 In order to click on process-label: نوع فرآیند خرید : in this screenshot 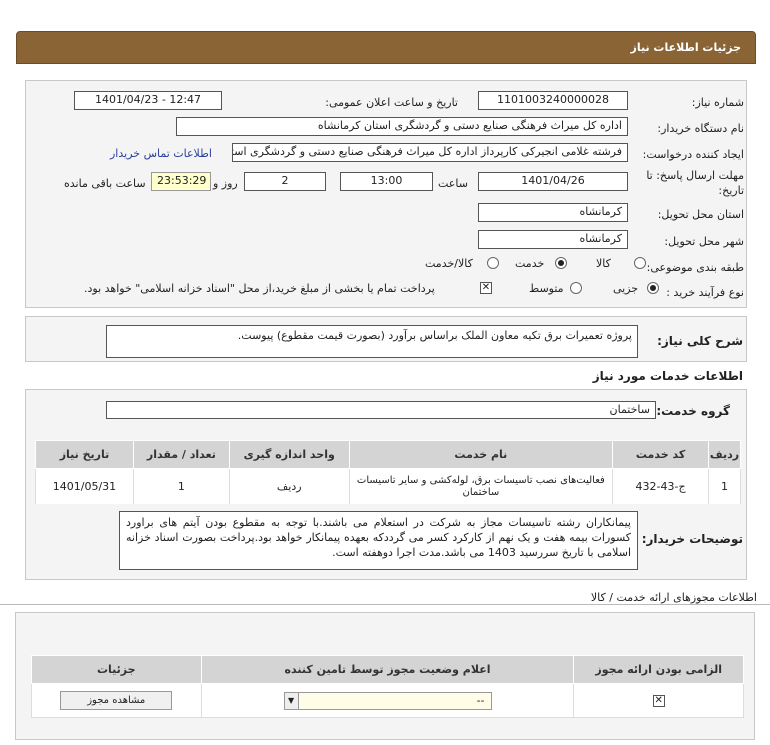, I will do `click(705, 292)`.